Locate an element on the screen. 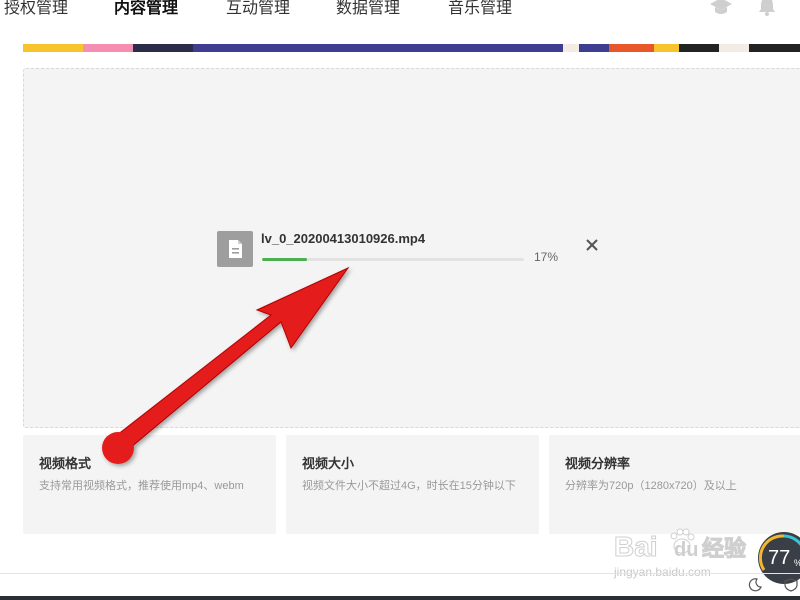 The image size is (800, 600). top-nav: 授权管理 内容管理 互动管理 数据管理 音乐管理 is located at coordinates (400, 12).